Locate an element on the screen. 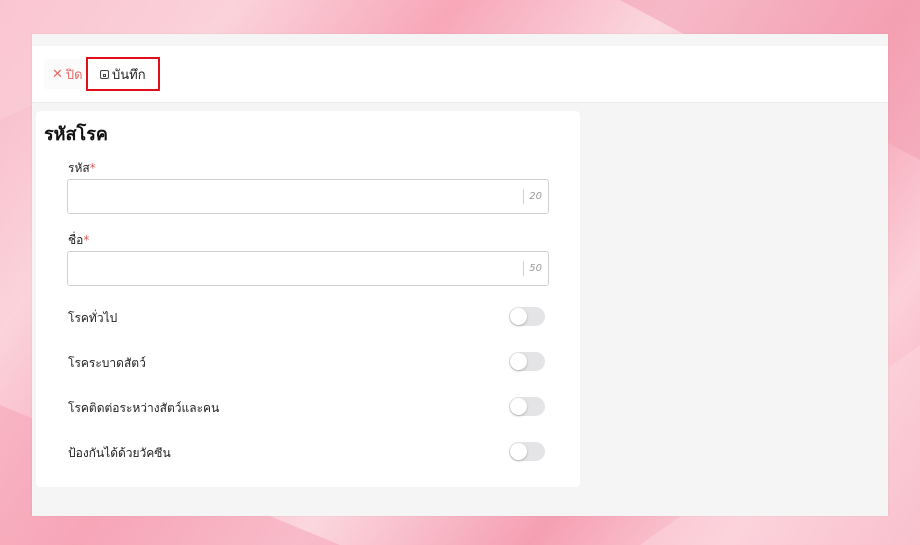 Image resolution: width=920 pixels, height=545 pixels. name-field-label: ชื่อ* is located at coordinates (78, 240).